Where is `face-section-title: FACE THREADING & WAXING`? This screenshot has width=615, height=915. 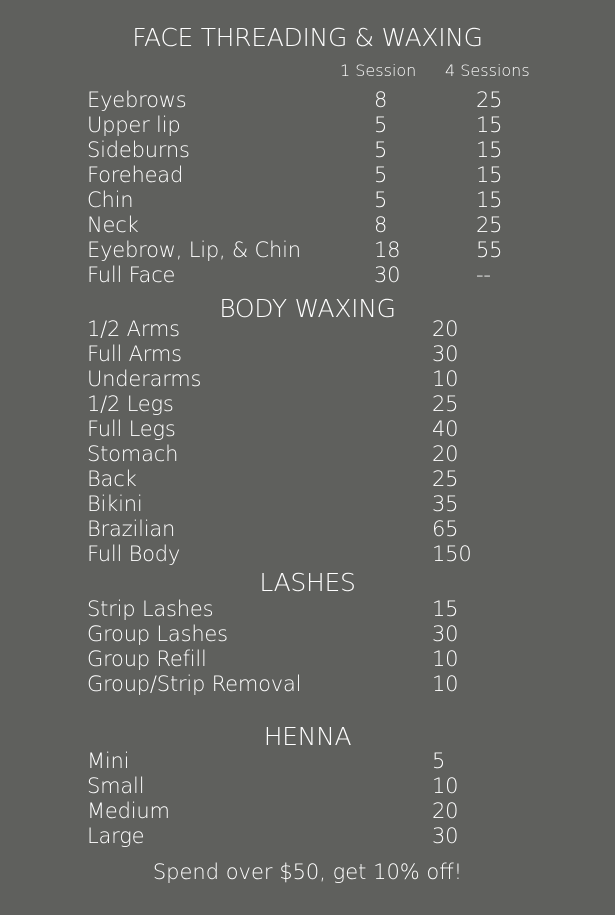
face-section-title: FACE THREADING & WAXING is located at coordinates (307, 37).